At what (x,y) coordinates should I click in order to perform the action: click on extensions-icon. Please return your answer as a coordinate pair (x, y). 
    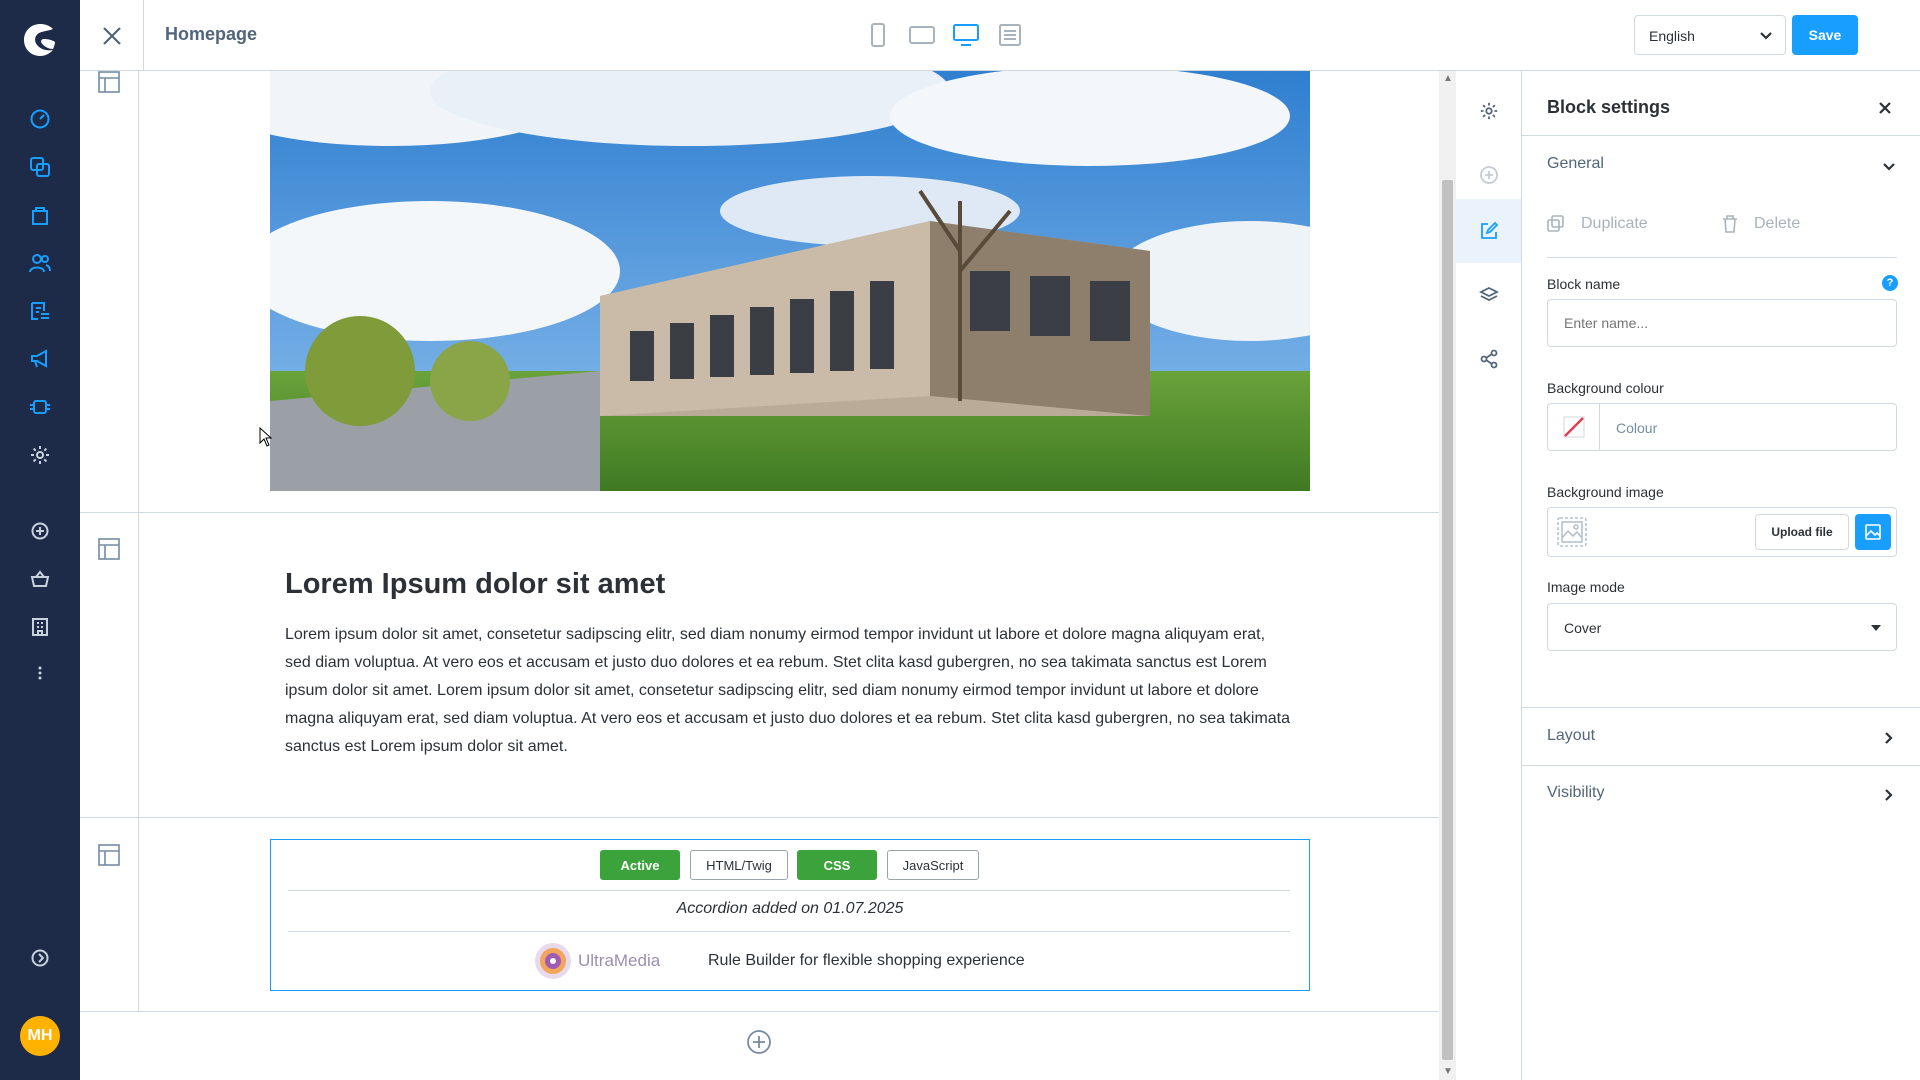
    Looking at the image, I should click on (40, 407).